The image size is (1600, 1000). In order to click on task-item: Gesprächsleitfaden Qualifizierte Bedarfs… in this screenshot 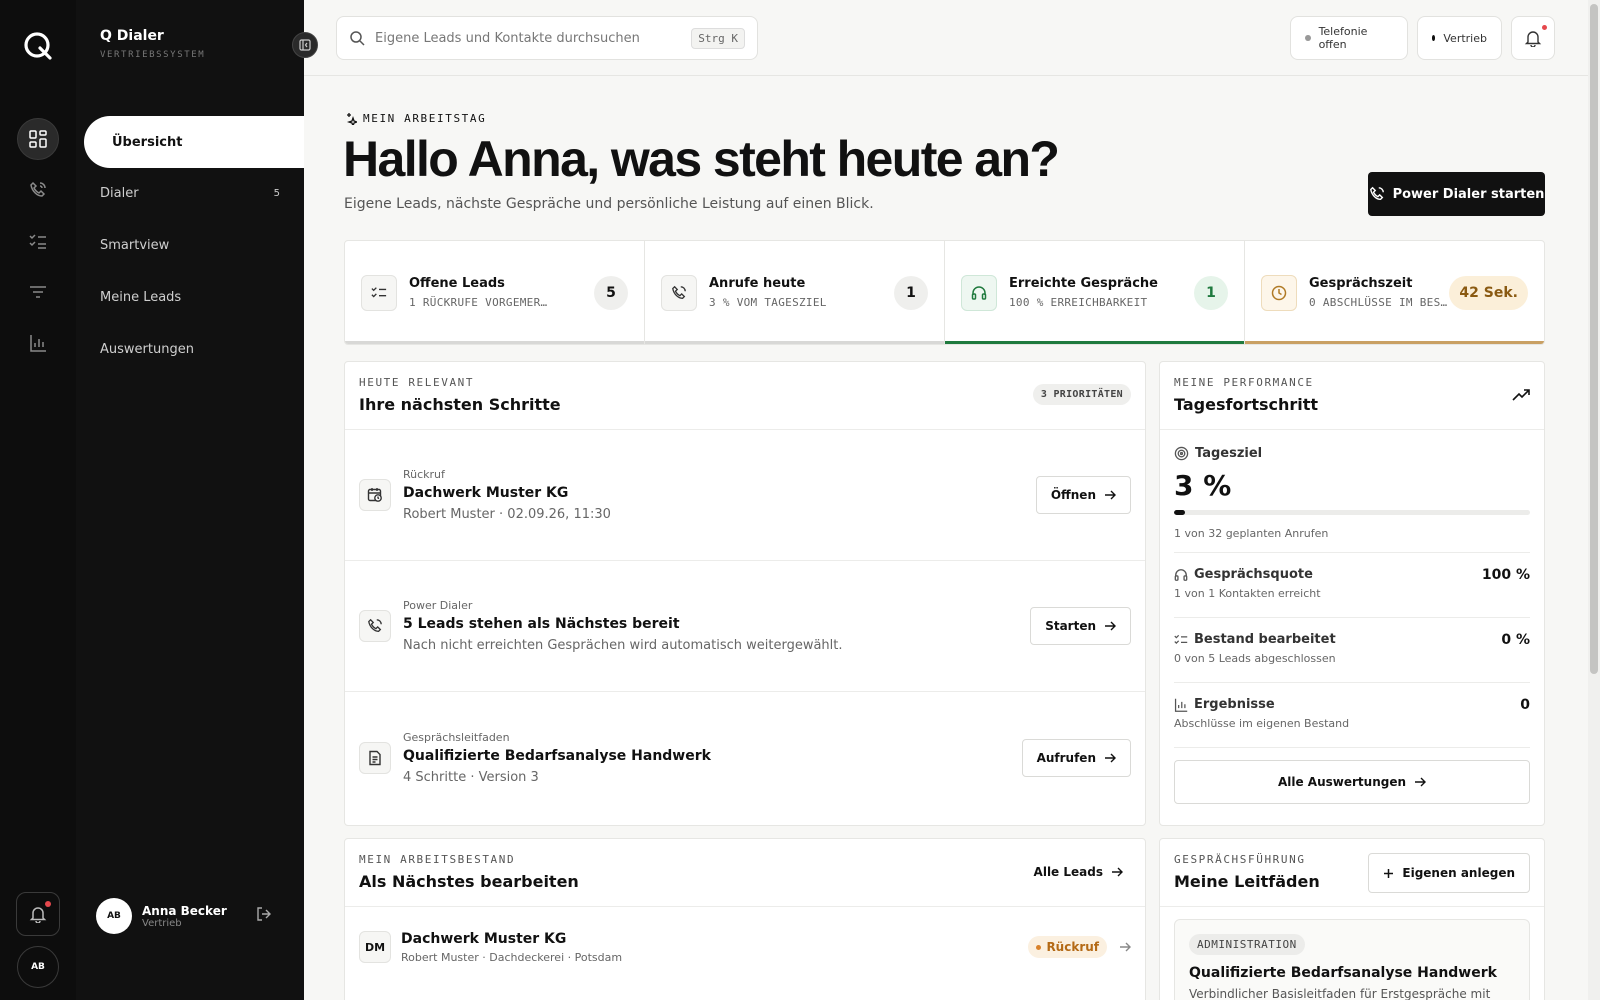, I will do `click(745, 757)`.